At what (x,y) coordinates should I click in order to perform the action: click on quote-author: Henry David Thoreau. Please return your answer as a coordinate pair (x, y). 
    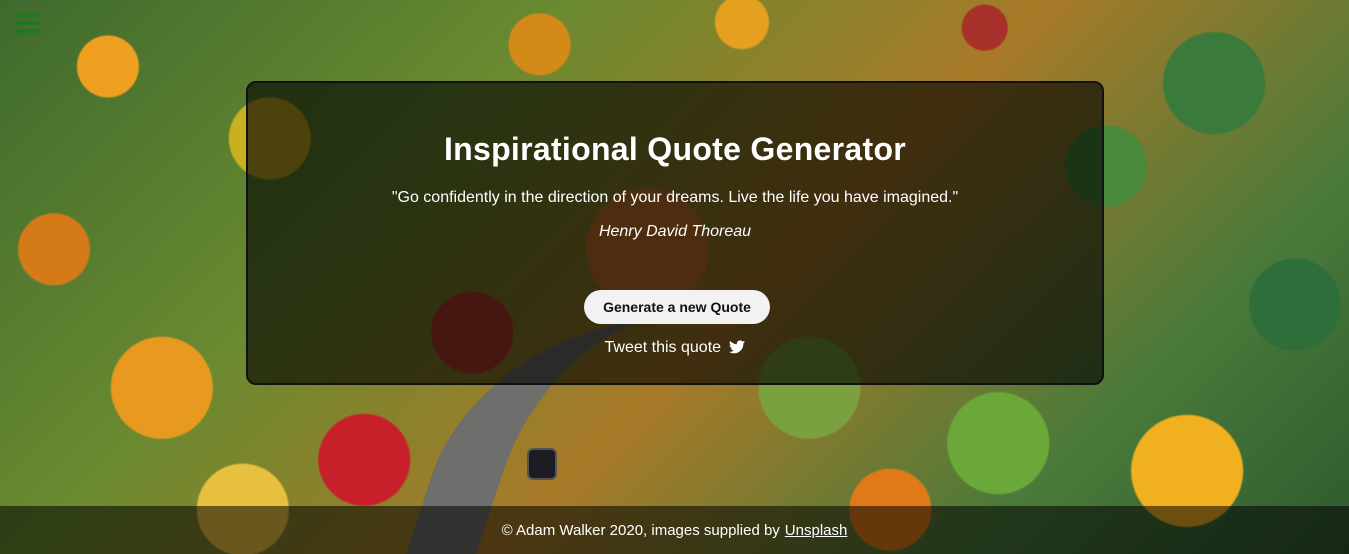
    Looking at the image, I should click on (675, 231).